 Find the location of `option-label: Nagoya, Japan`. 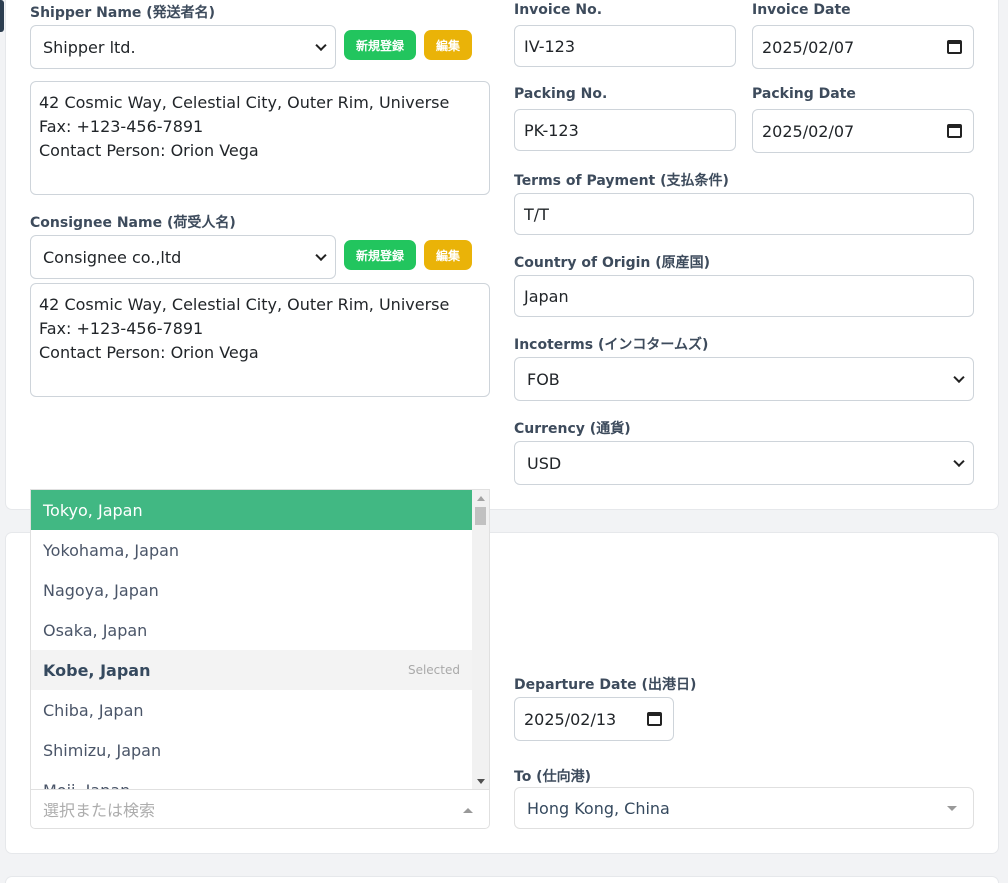

option-label: Nagoya, Japan is located at coordinates (101, 590).